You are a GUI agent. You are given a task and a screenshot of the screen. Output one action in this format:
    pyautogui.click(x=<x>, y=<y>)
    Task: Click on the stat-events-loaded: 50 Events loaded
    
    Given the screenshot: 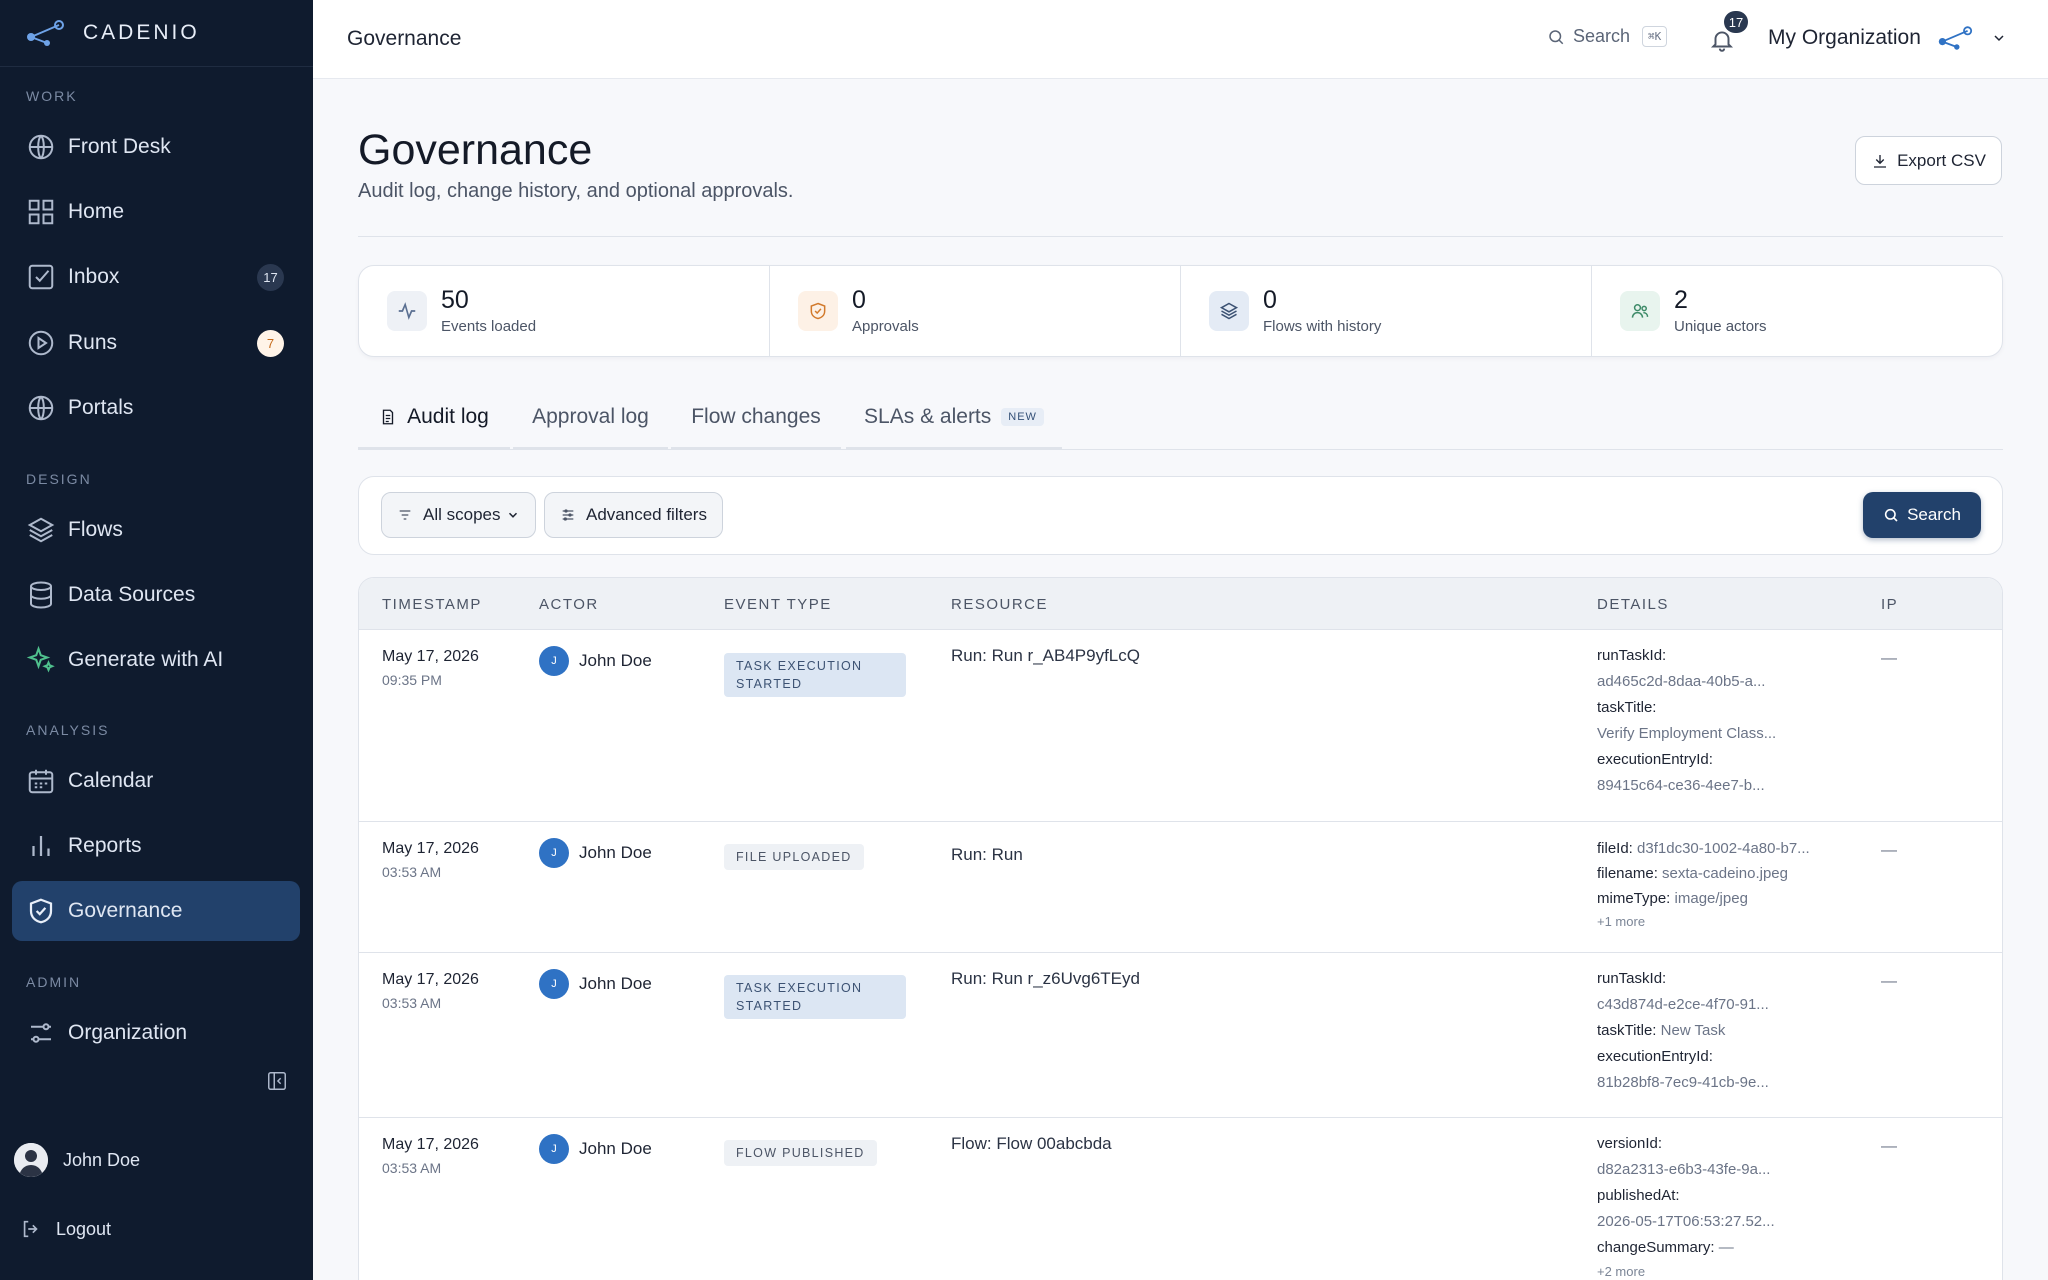 What is the action you would take?
    pyautogui.click(x=564, y=311)
    